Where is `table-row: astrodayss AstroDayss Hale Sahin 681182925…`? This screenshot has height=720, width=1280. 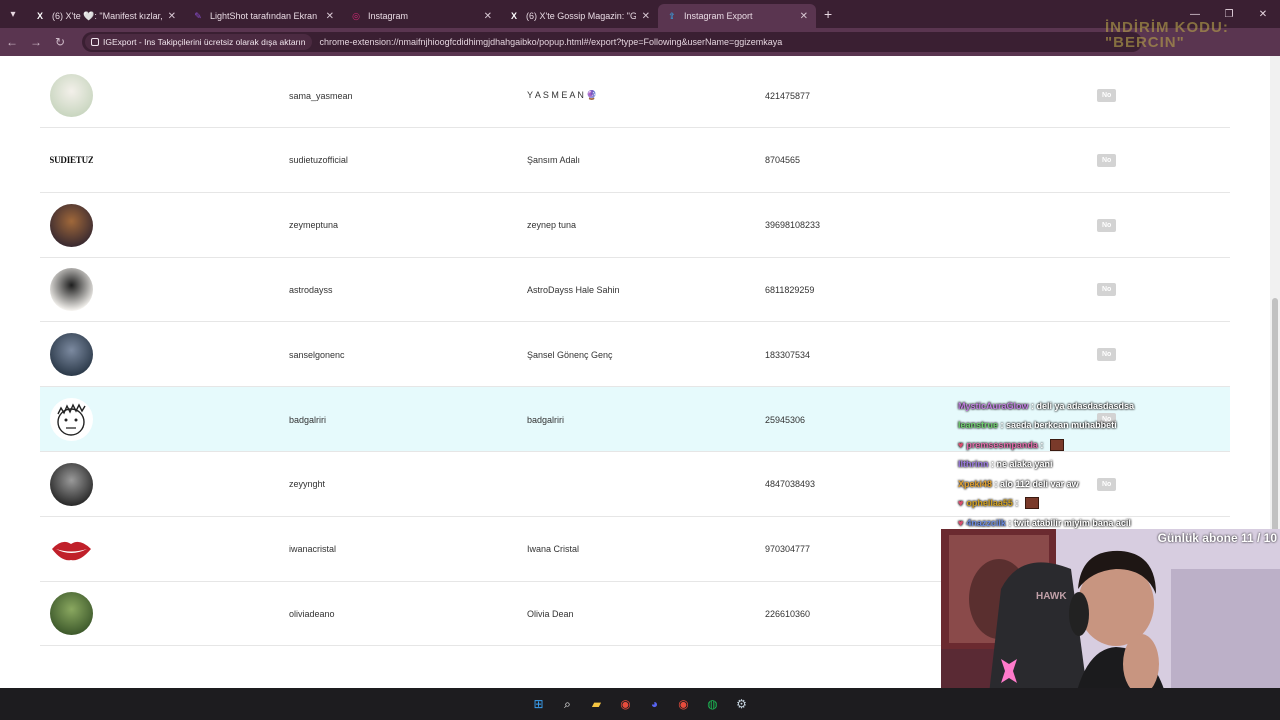
table-row: astrodayss AstroDayss Hale Sahin 681182925… is located at coordinates (635, 290).